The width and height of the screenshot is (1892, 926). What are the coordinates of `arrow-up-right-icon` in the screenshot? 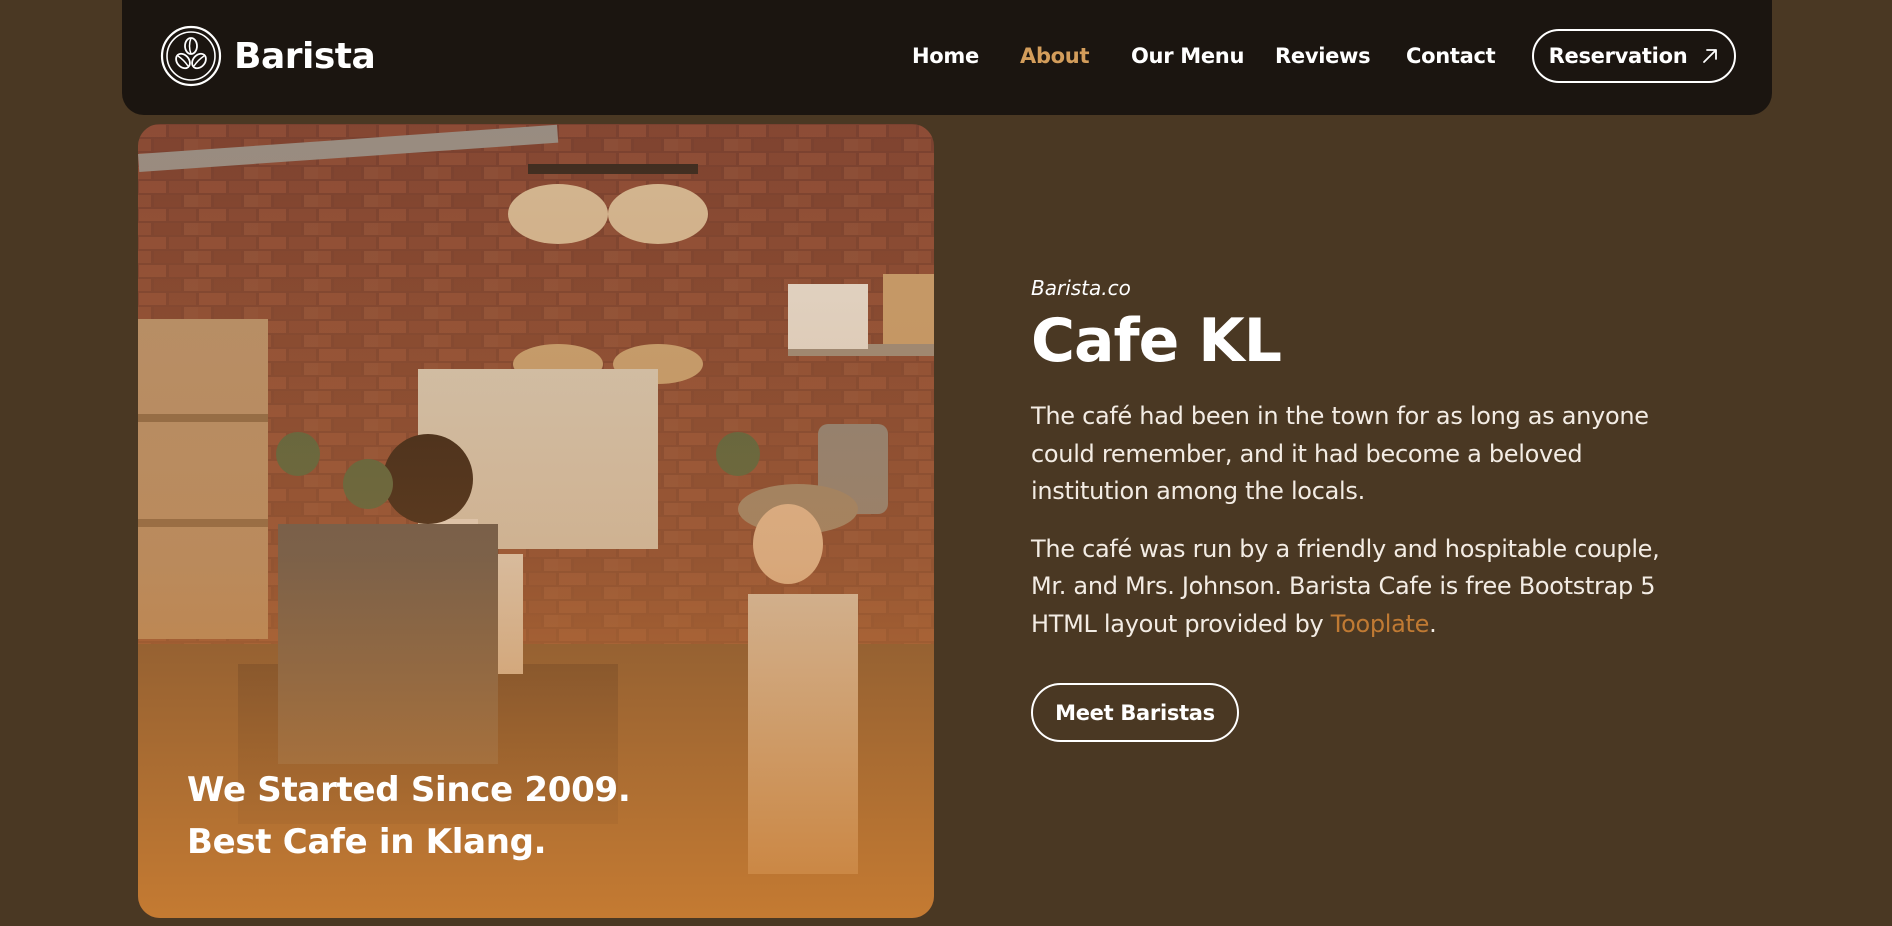 It's located at (1710, 56).